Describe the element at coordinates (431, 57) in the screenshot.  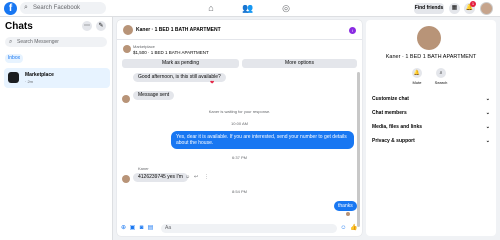
I see `contact-name: Kaner · 1 BED 1 BATH APARTMENT` at that location.